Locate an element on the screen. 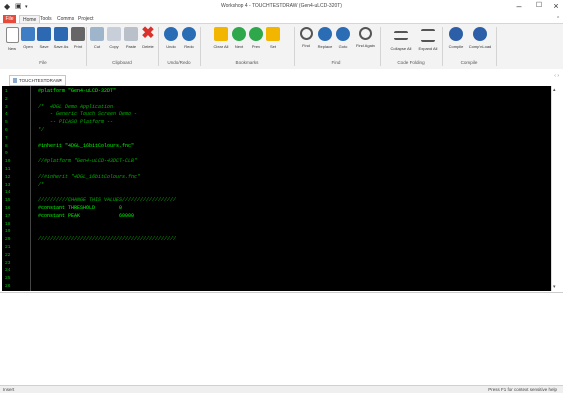 Image resolution: width=563 pixels, height=393 pixels. line-number: 4 is located at coordinates (6, 115).